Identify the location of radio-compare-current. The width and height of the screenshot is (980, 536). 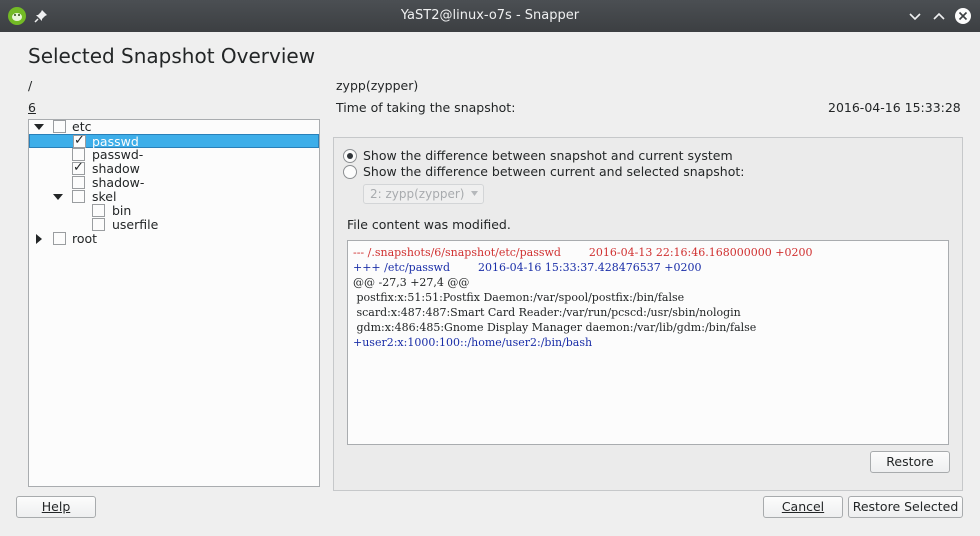
(350, 156).